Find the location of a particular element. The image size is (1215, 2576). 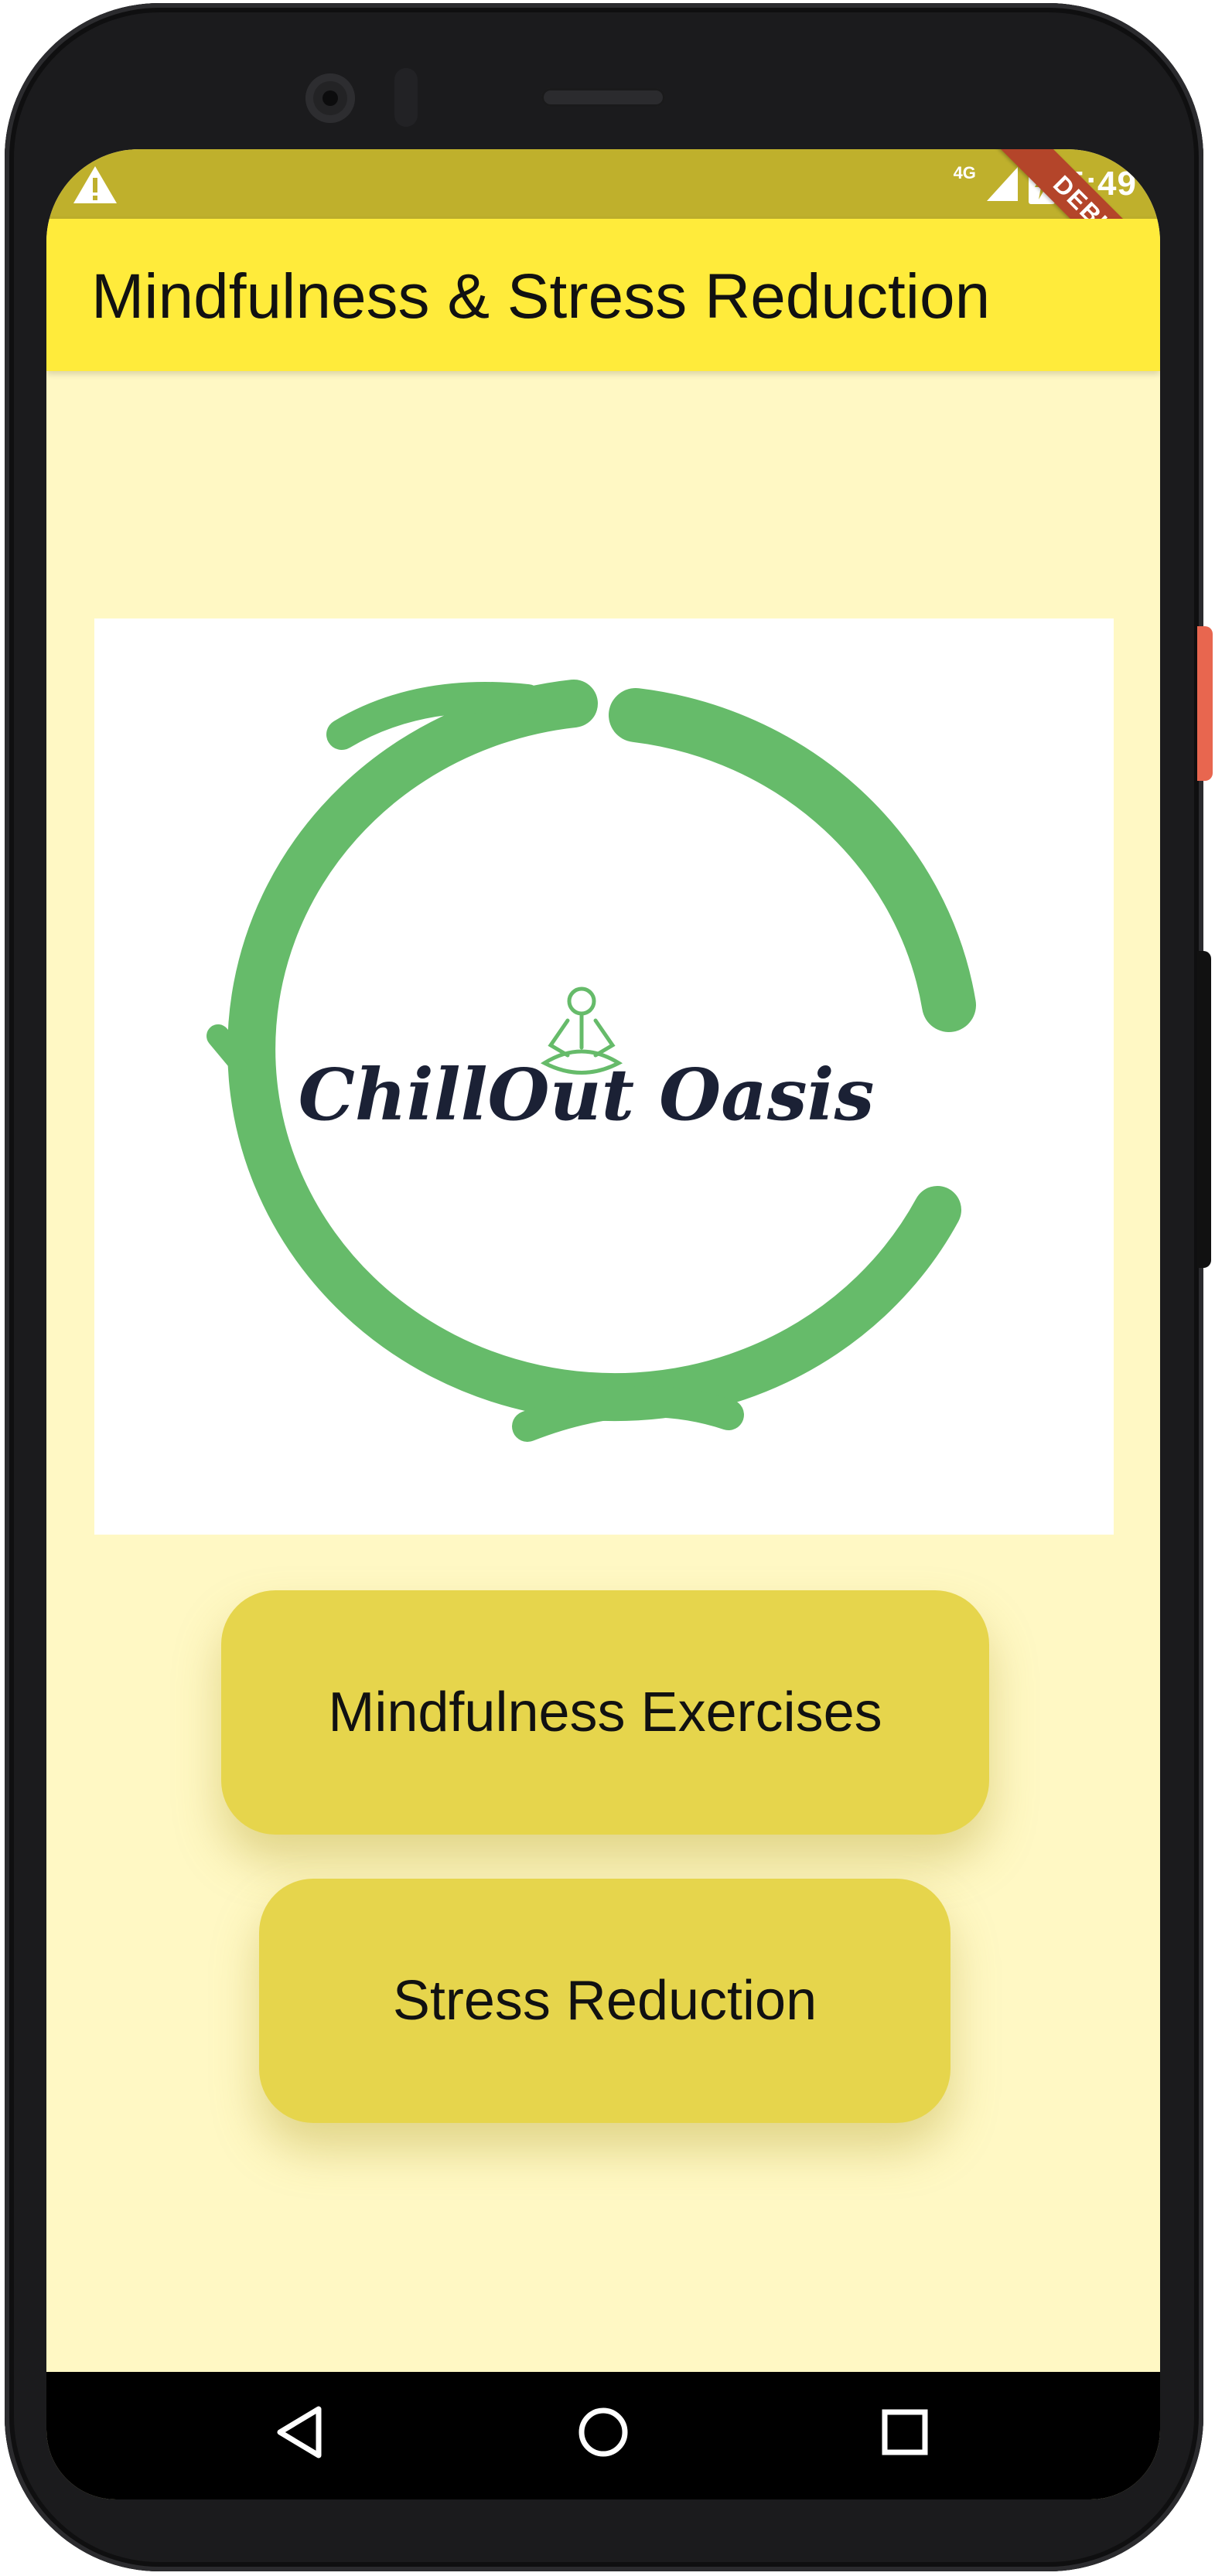

stress-reduction-label: Stress Reduction is located at coordinates (604, 2001).